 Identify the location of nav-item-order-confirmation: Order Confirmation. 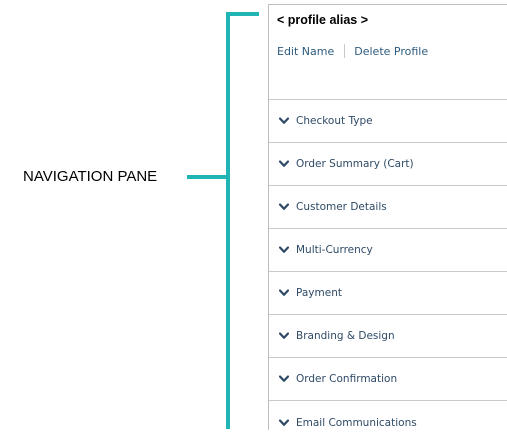
(388, 379).